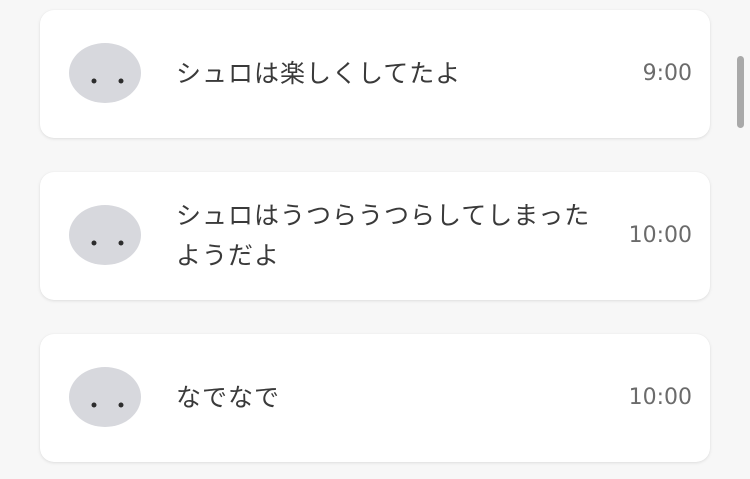 The height and width of the screenshot is (479, 750). Describe the element at coordinates (383, 235) in the screenshot. I see `message-text: シュロはうつらうつらしてしまったようだよ` at that location.